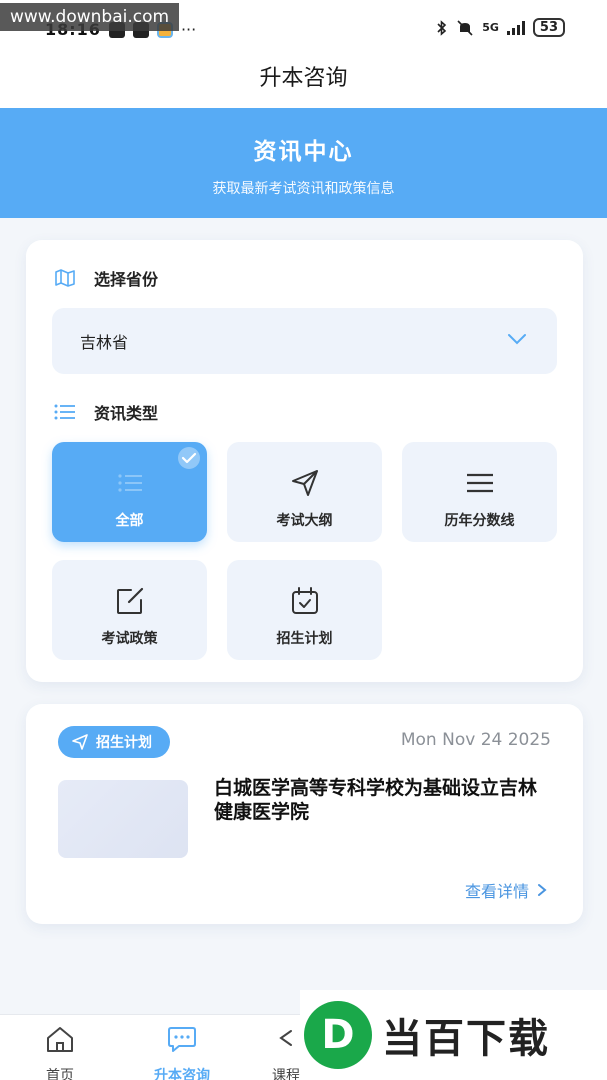  What do you see at coordinates (479, 521) in the screenshot?
I see `type-tile-label: 历年分数线` at bounding box center [479, 521].